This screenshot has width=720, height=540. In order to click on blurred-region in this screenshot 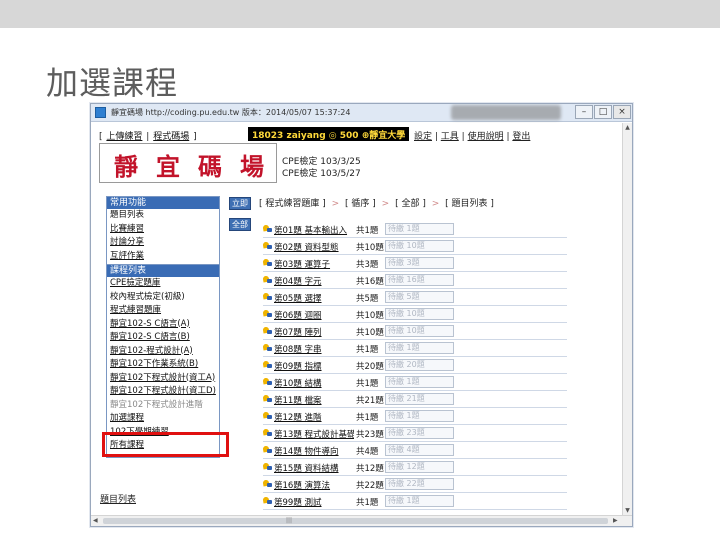, I will do `click(506, 112)`.